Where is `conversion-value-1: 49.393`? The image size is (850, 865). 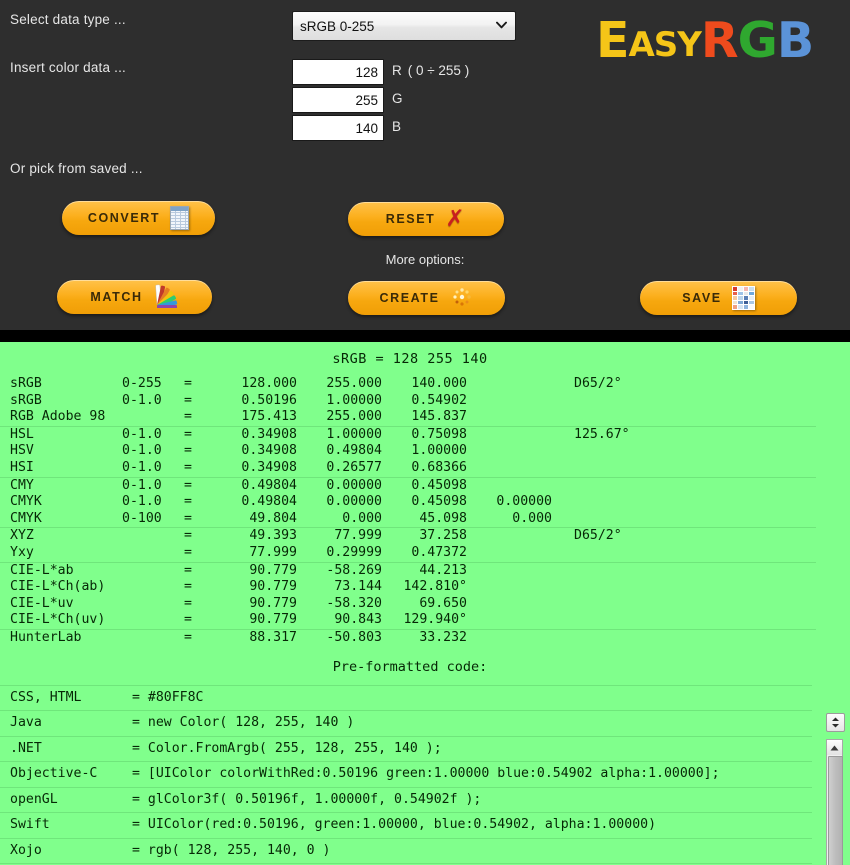
conversion-value-1: 49.393 is located at coordinates (254, 536).